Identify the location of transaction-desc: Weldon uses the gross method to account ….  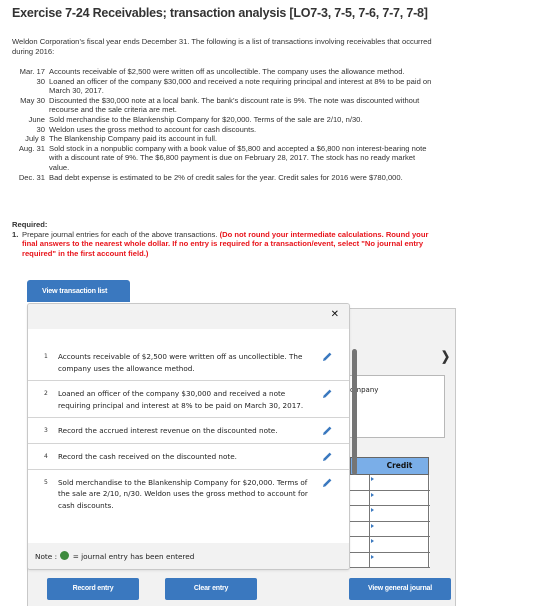
(153, 129).